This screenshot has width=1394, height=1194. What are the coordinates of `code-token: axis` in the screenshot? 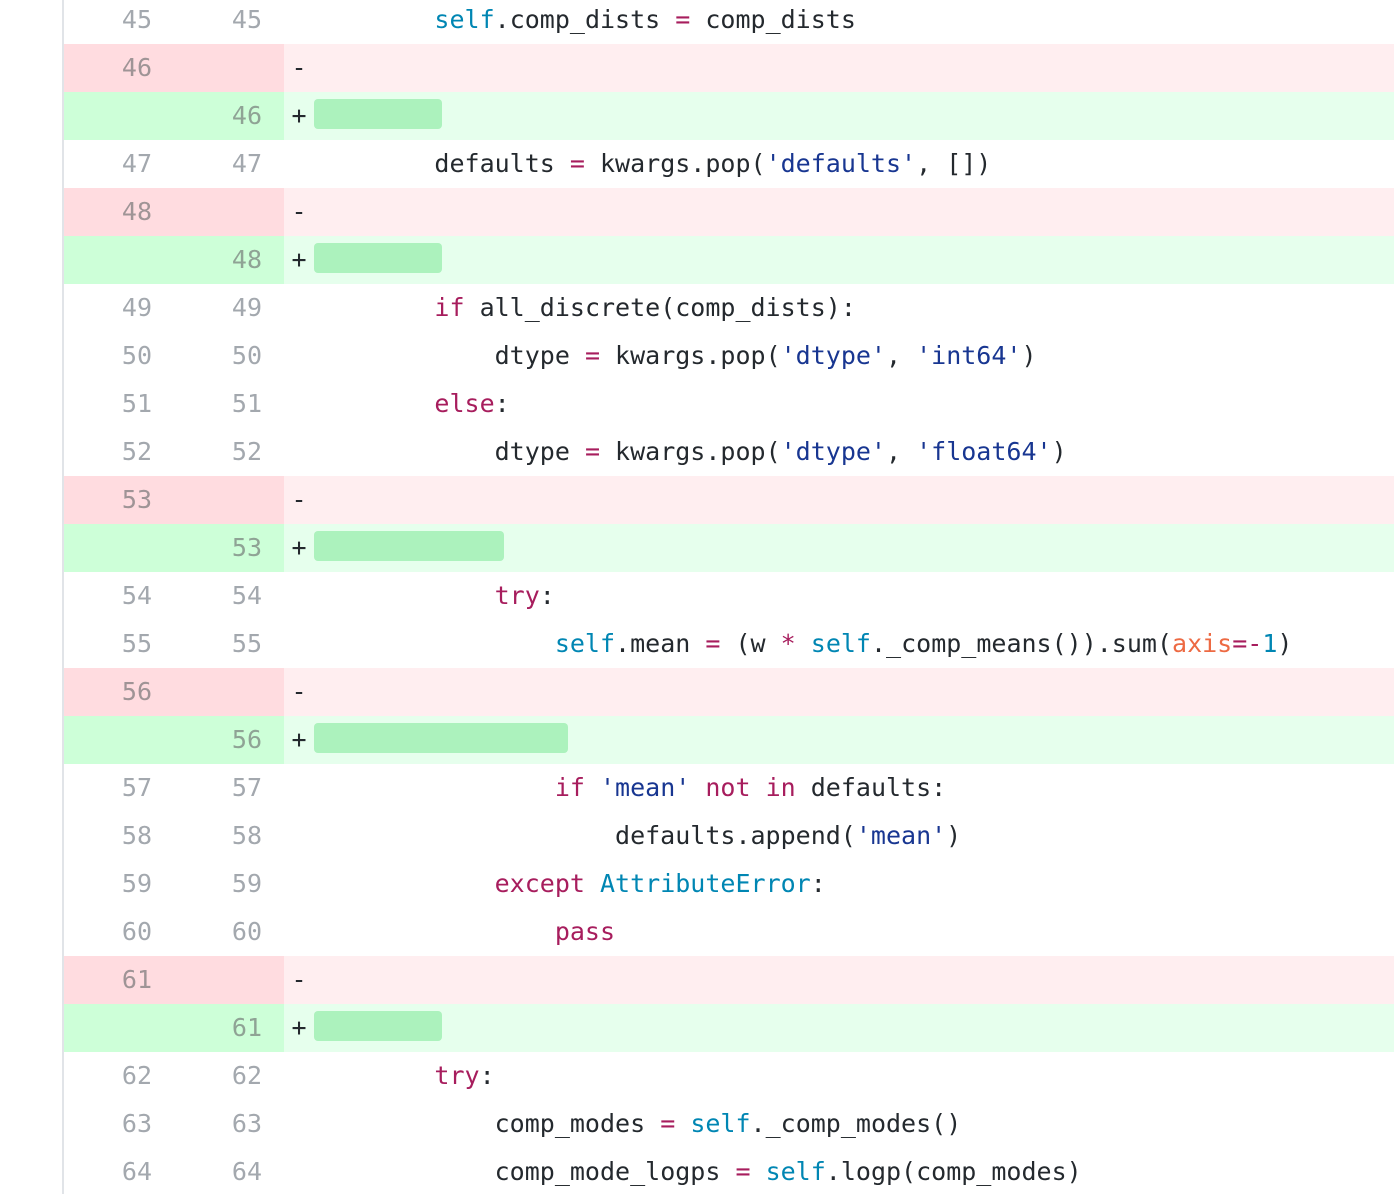 It's located at (1202, 643).